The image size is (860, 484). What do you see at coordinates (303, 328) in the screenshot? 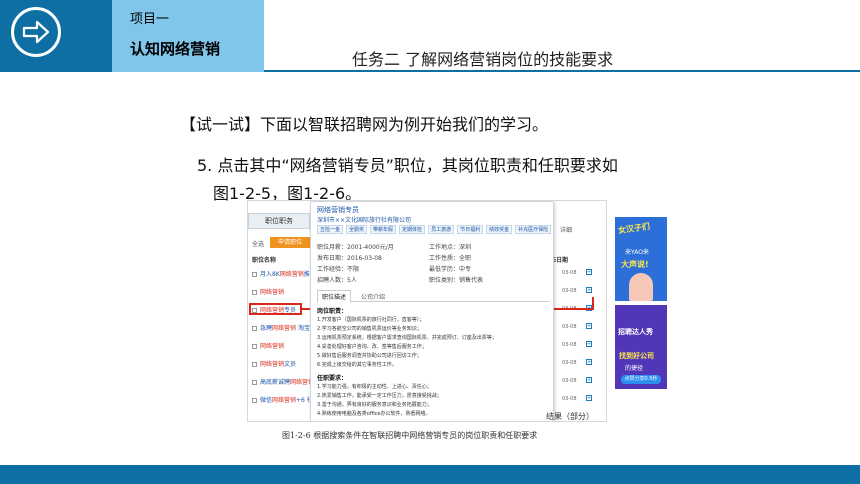
I see `job-suffix: 淘宝` at bounding box center [303, 328].